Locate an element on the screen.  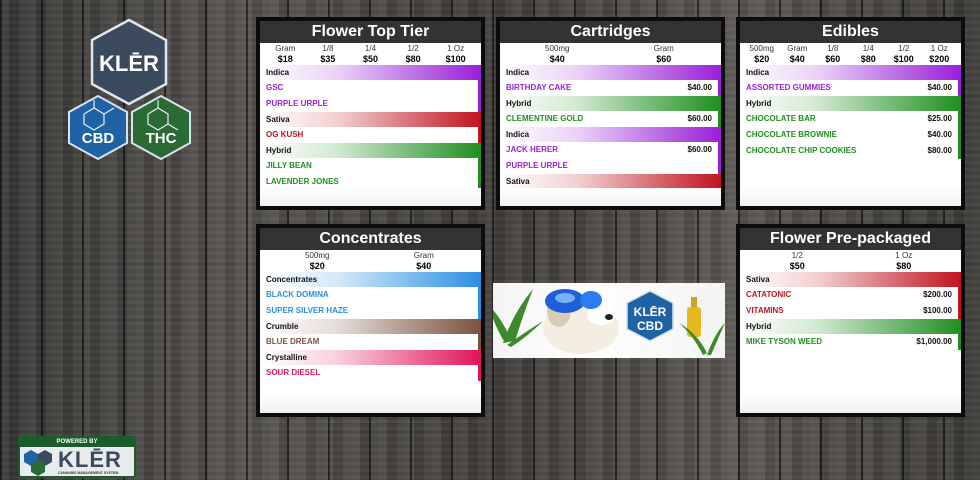
price-column: 1/8 $60 is located at coordinates (833, 54).